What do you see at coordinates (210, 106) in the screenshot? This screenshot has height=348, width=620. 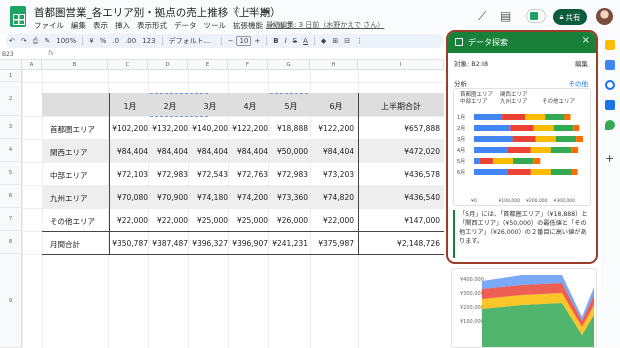 I see `table-header-cell: 3月` at bounding box center [210, 106].